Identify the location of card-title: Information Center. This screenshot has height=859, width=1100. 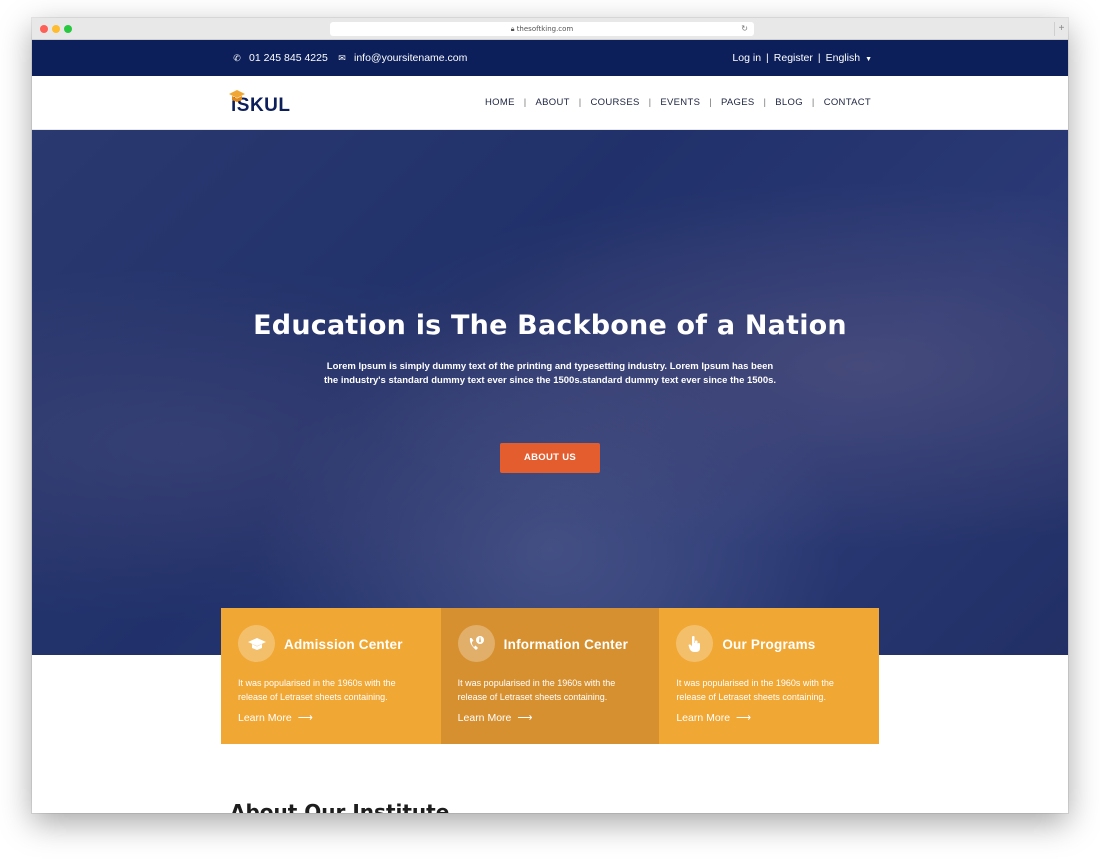
(566, 644).